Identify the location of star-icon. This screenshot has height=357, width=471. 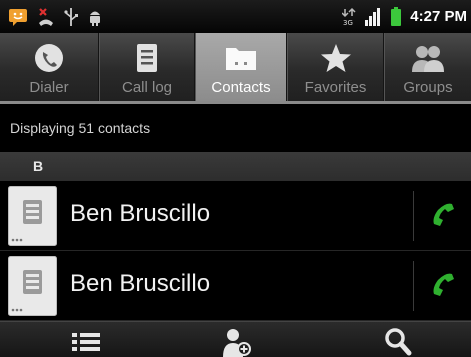
(335, 58).